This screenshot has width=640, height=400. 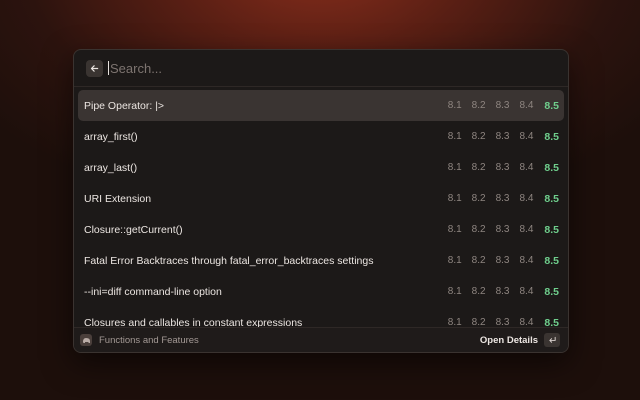 What do you see at coordinates (321, 167) in the screenshot?
I see `list-item: array_last() 8.1 8.2 8.3 8.4 8.5` at bounding box center [321, 167].